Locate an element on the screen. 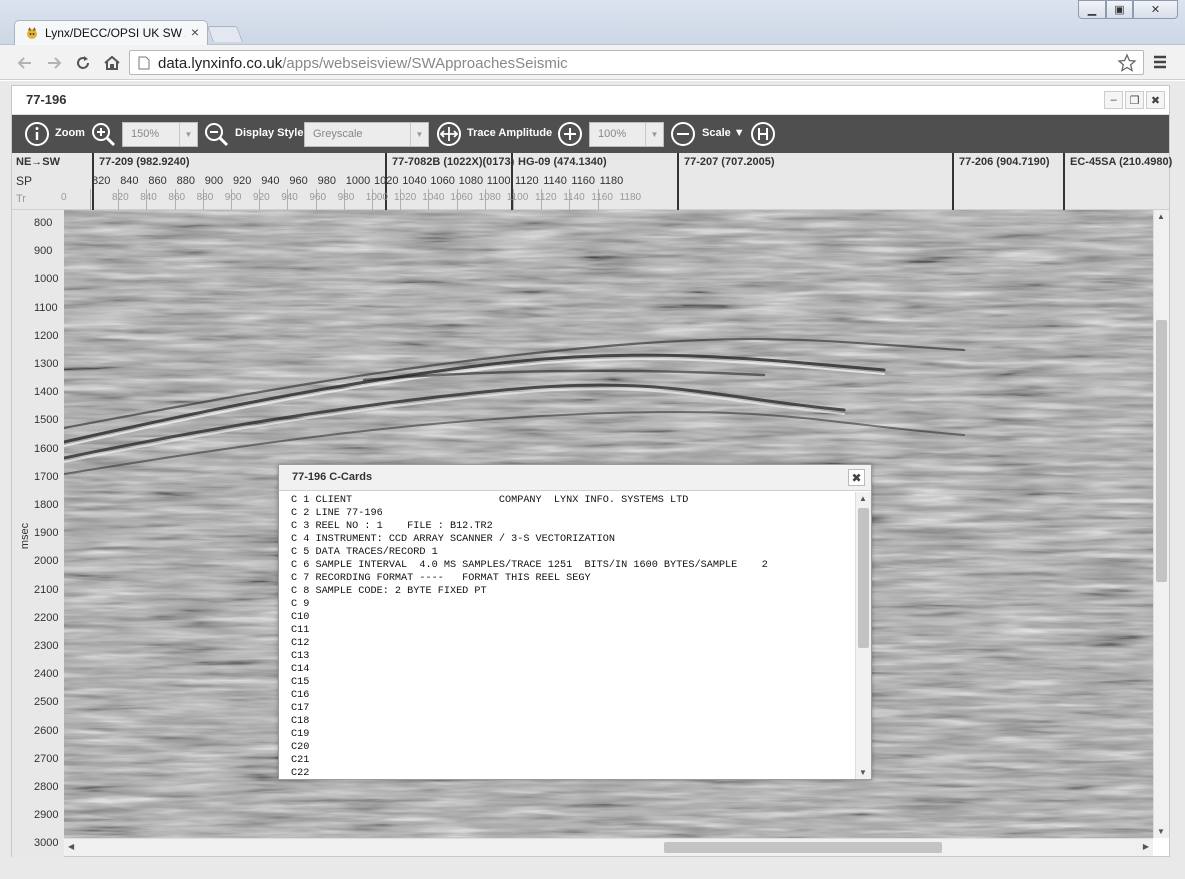  sp-tick-label: 1100 is located at coordinates (498, 181).